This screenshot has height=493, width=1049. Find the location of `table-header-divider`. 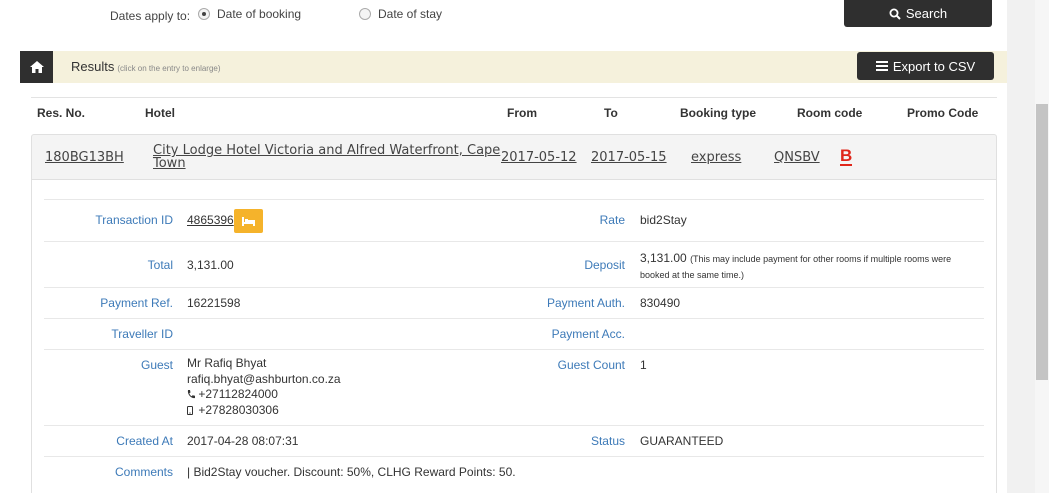

table-header-divider is located at coordinates (514, 97).